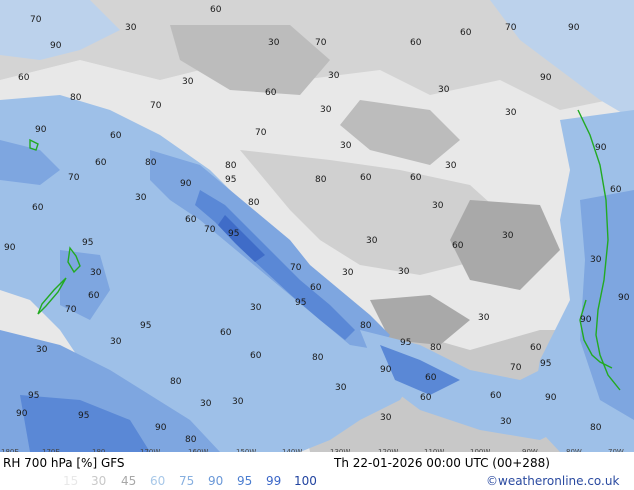 The width and height of the screenshot is (634, 490). I want to click on legend-value: 75, so click(187, 481).